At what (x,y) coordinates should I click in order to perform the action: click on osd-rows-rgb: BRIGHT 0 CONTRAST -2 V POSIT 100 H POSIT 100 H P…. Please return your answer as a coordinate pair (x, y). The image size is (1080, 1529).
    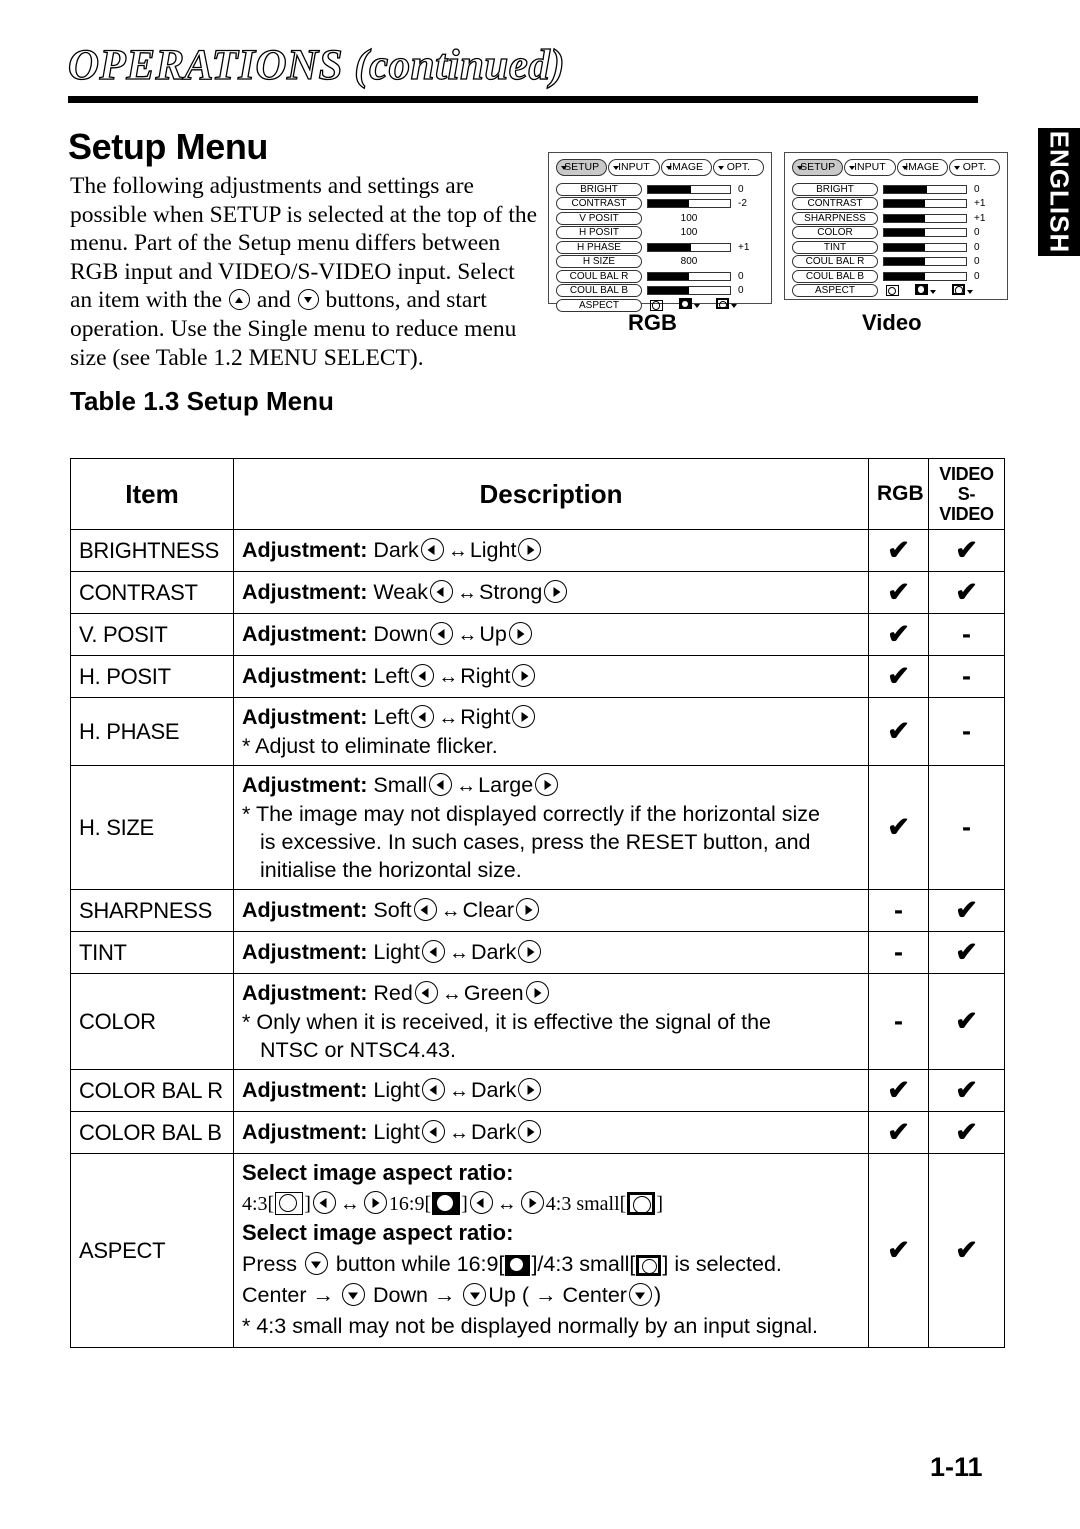
    Looking at the image, I should click on (660, 247).